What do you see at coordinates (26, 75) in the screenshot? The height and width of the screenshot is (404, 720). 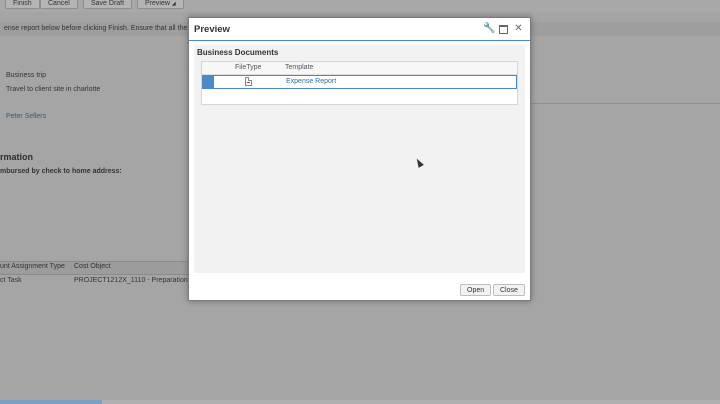 I see `trip-type-value: Business trip` at bounding box center [26, 75].